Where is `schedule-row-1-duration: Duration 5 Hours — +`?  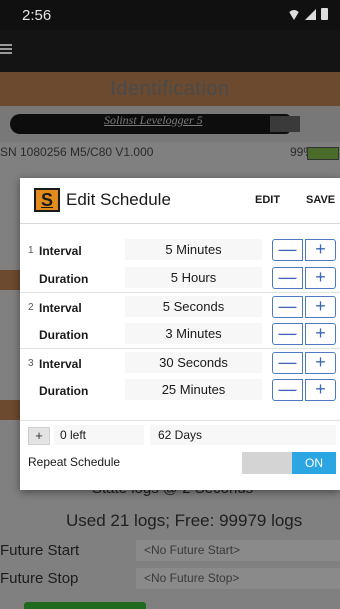
schedule-row-1-duration: Duration 5 Hours — + is located at coordinates (180, 278).